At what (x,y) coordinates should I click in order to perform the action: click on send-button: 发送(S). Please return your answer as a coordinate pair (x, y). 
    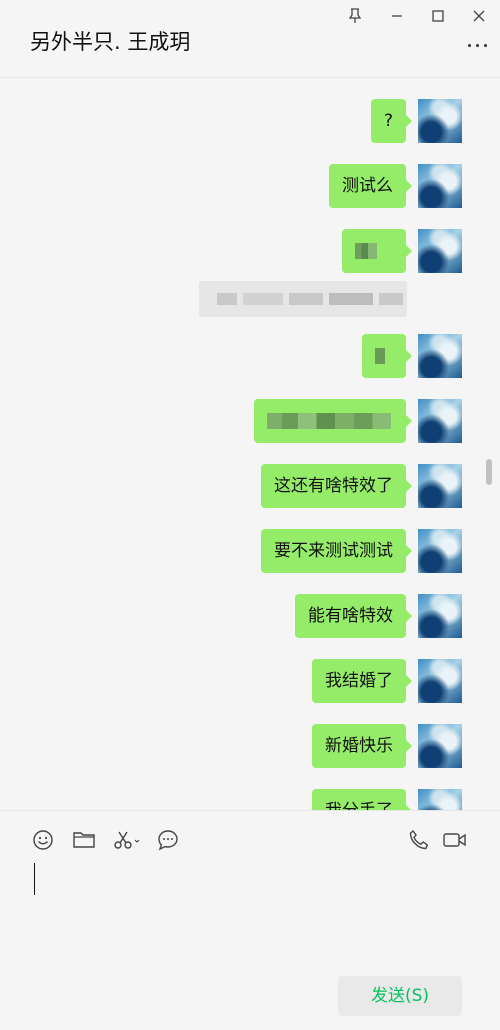
    Looking at the image, I should click on (400, 996).